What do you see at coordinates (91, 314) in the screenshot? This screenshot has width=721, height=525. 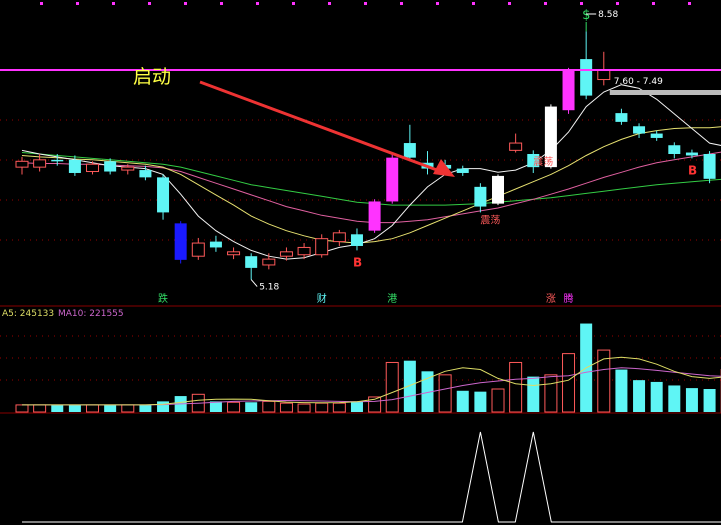 I see `volume-legend-item: MA10: 221555` at bounding box center [91, 314].